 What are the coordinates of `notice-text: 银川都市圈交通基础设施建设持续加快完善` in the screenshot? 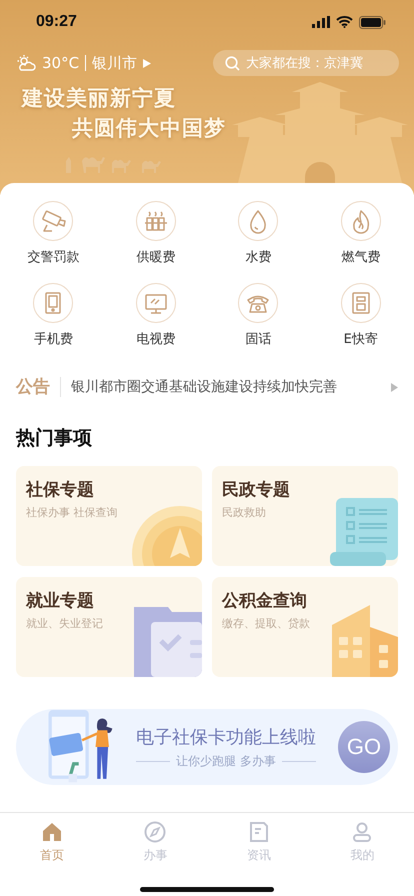 It's located at (231, 387).